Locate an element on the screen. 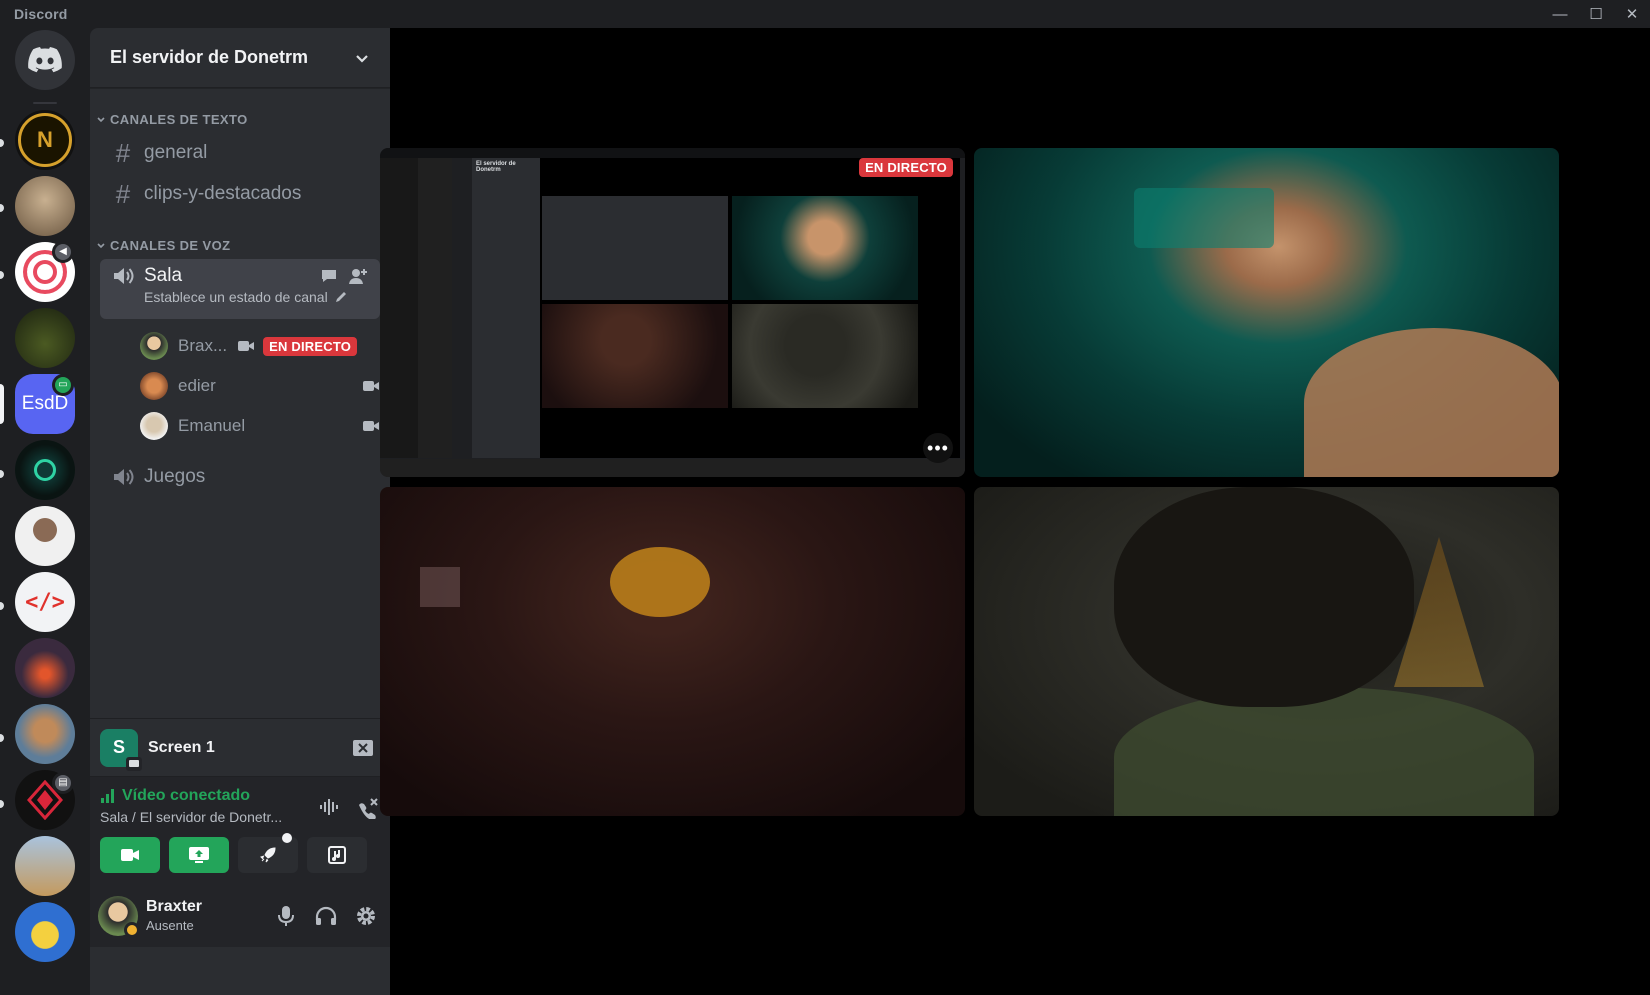 Image resolution: width=1650 pixels, height=995 pixels. server-code: </> is located at coordinates (45, 602).